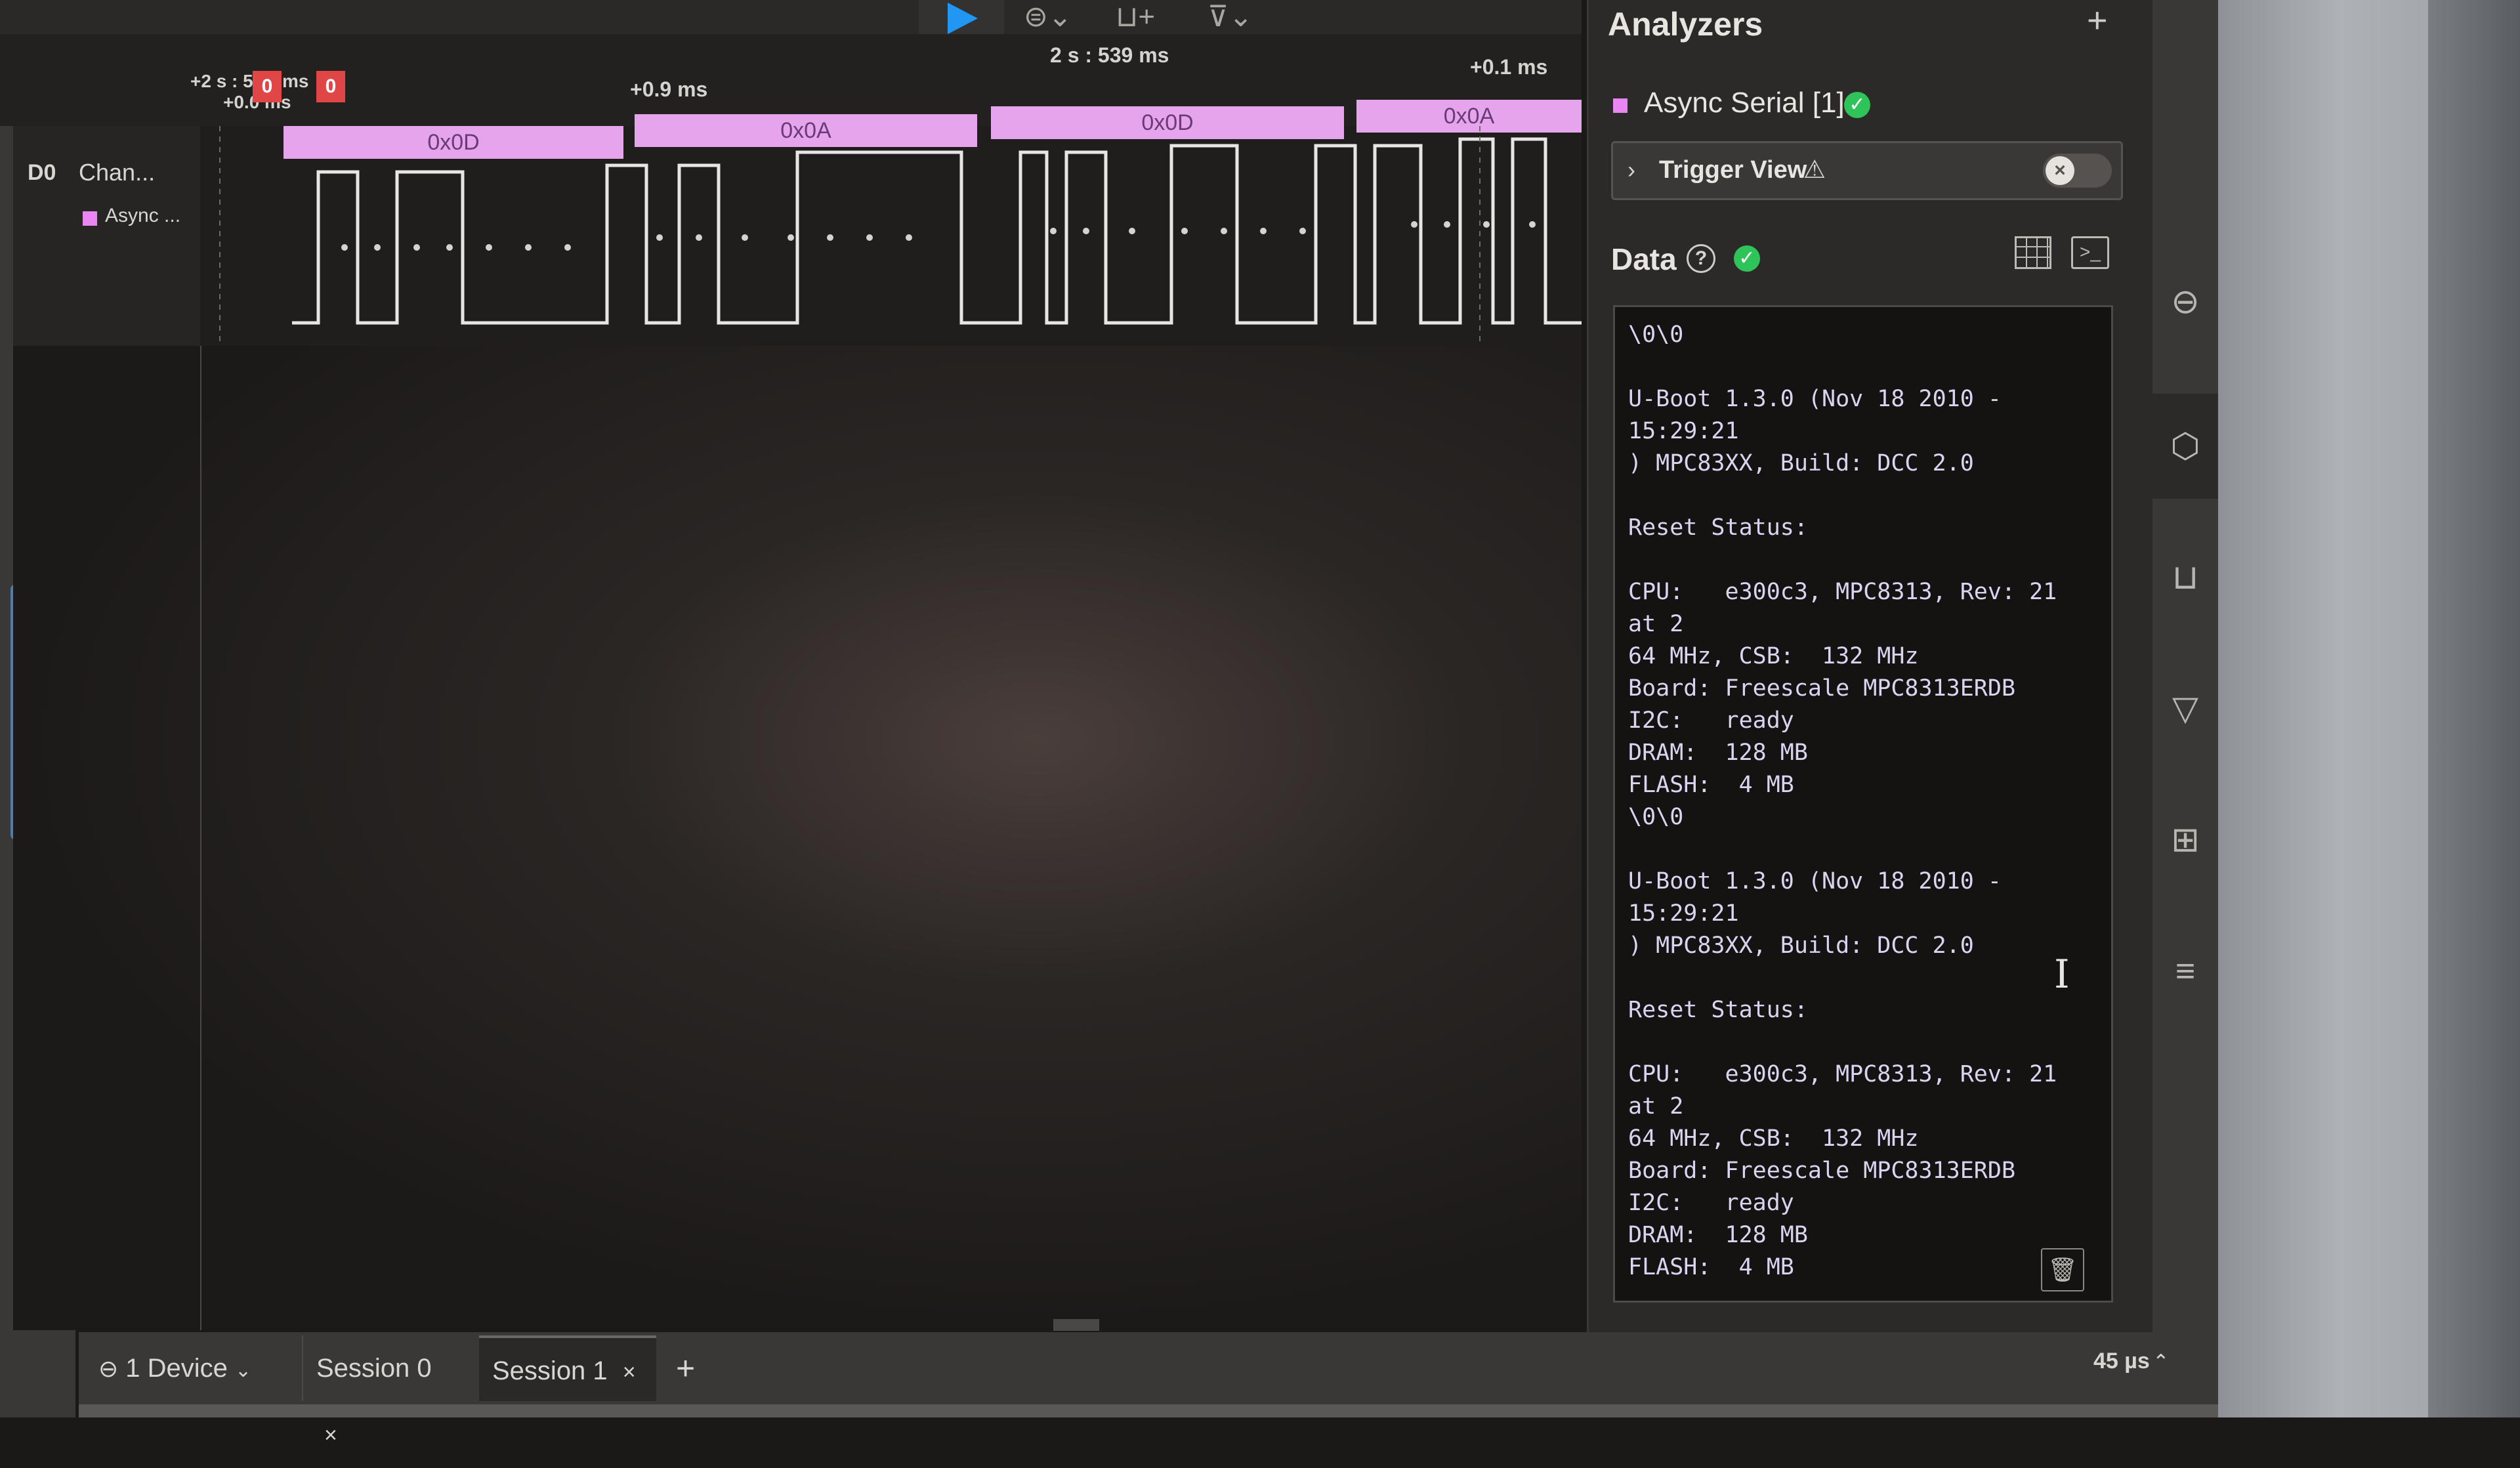  What do you see at coordinates (267, 87) in the screenshot?
I see `marker-0: 0` at bounding box center [267, 87].